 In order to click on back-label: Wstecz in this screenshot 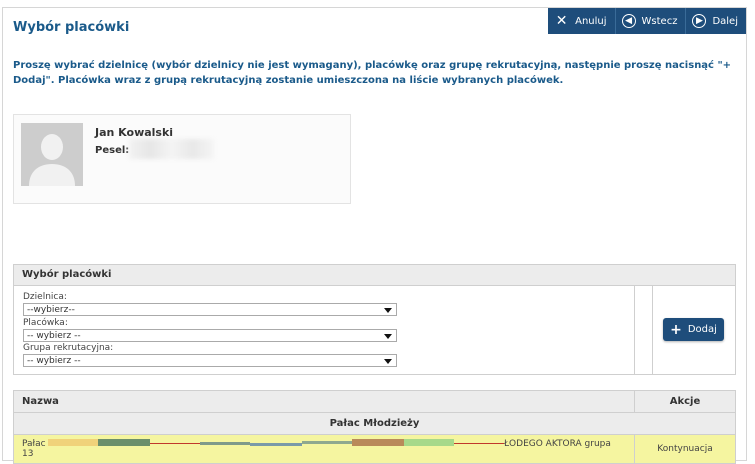, I will do `click(659, 21)`.